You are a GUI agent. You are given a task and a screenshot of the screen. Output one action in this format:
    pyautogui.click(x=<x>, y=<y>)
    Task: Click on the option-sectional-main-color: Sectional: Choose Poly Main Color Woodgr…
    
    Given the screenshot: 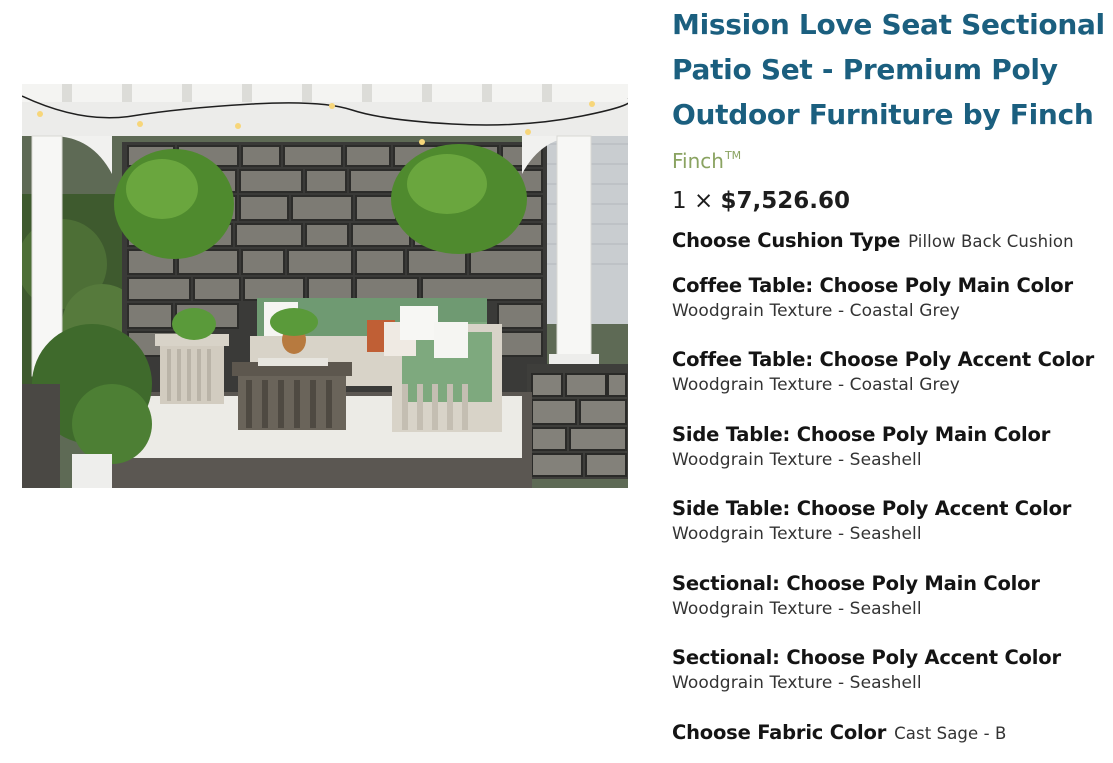 What is the action you would take?
    pyautogui.click(x=892, y=595)
    